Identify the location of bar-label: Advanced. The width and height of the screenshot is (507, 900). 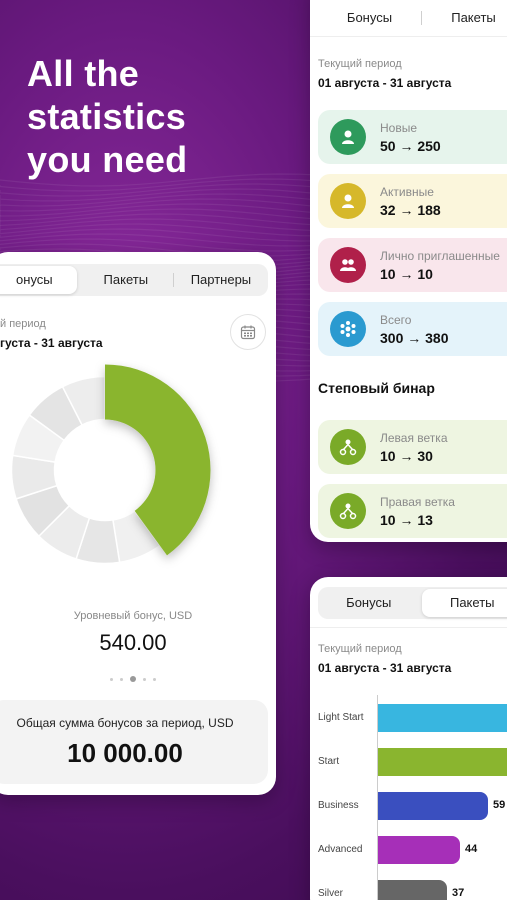
(340, 849).